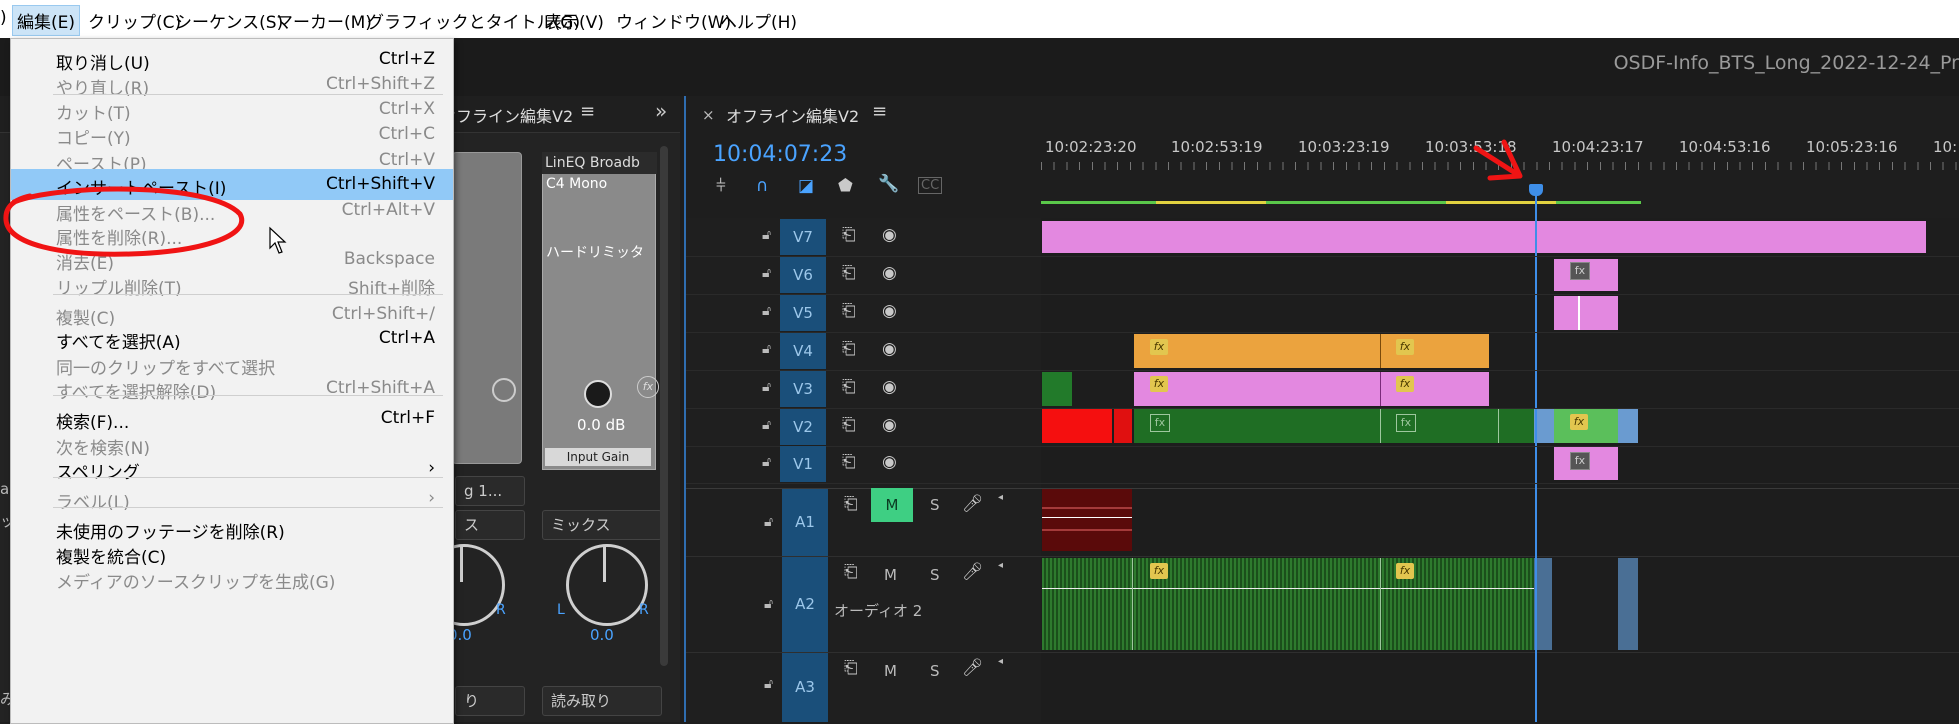  I want to click on timeline-menu-icon: ≡, so click(879, 111).